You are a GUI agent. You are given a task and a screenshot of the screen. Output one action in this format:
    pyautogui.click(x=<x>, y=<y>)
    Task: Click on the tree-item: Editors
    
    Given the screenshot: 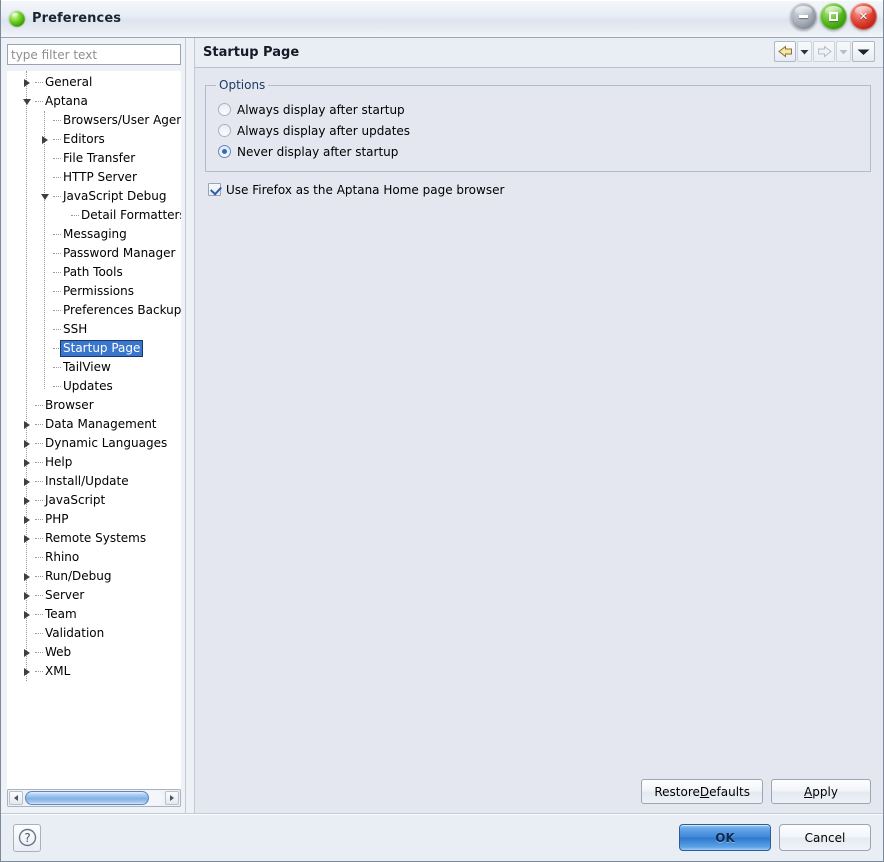 What is the action you would take?
    pyautogui.click(x=94, y=139)
    